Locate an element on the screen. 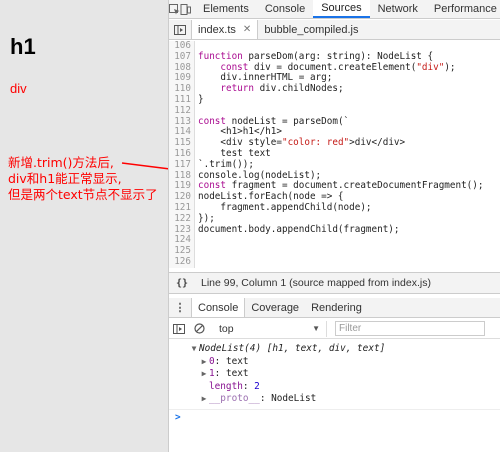 This screenshot has width=500, height=452. expanded-triangle-icon: ▼ is located at coordinates (194, 349).